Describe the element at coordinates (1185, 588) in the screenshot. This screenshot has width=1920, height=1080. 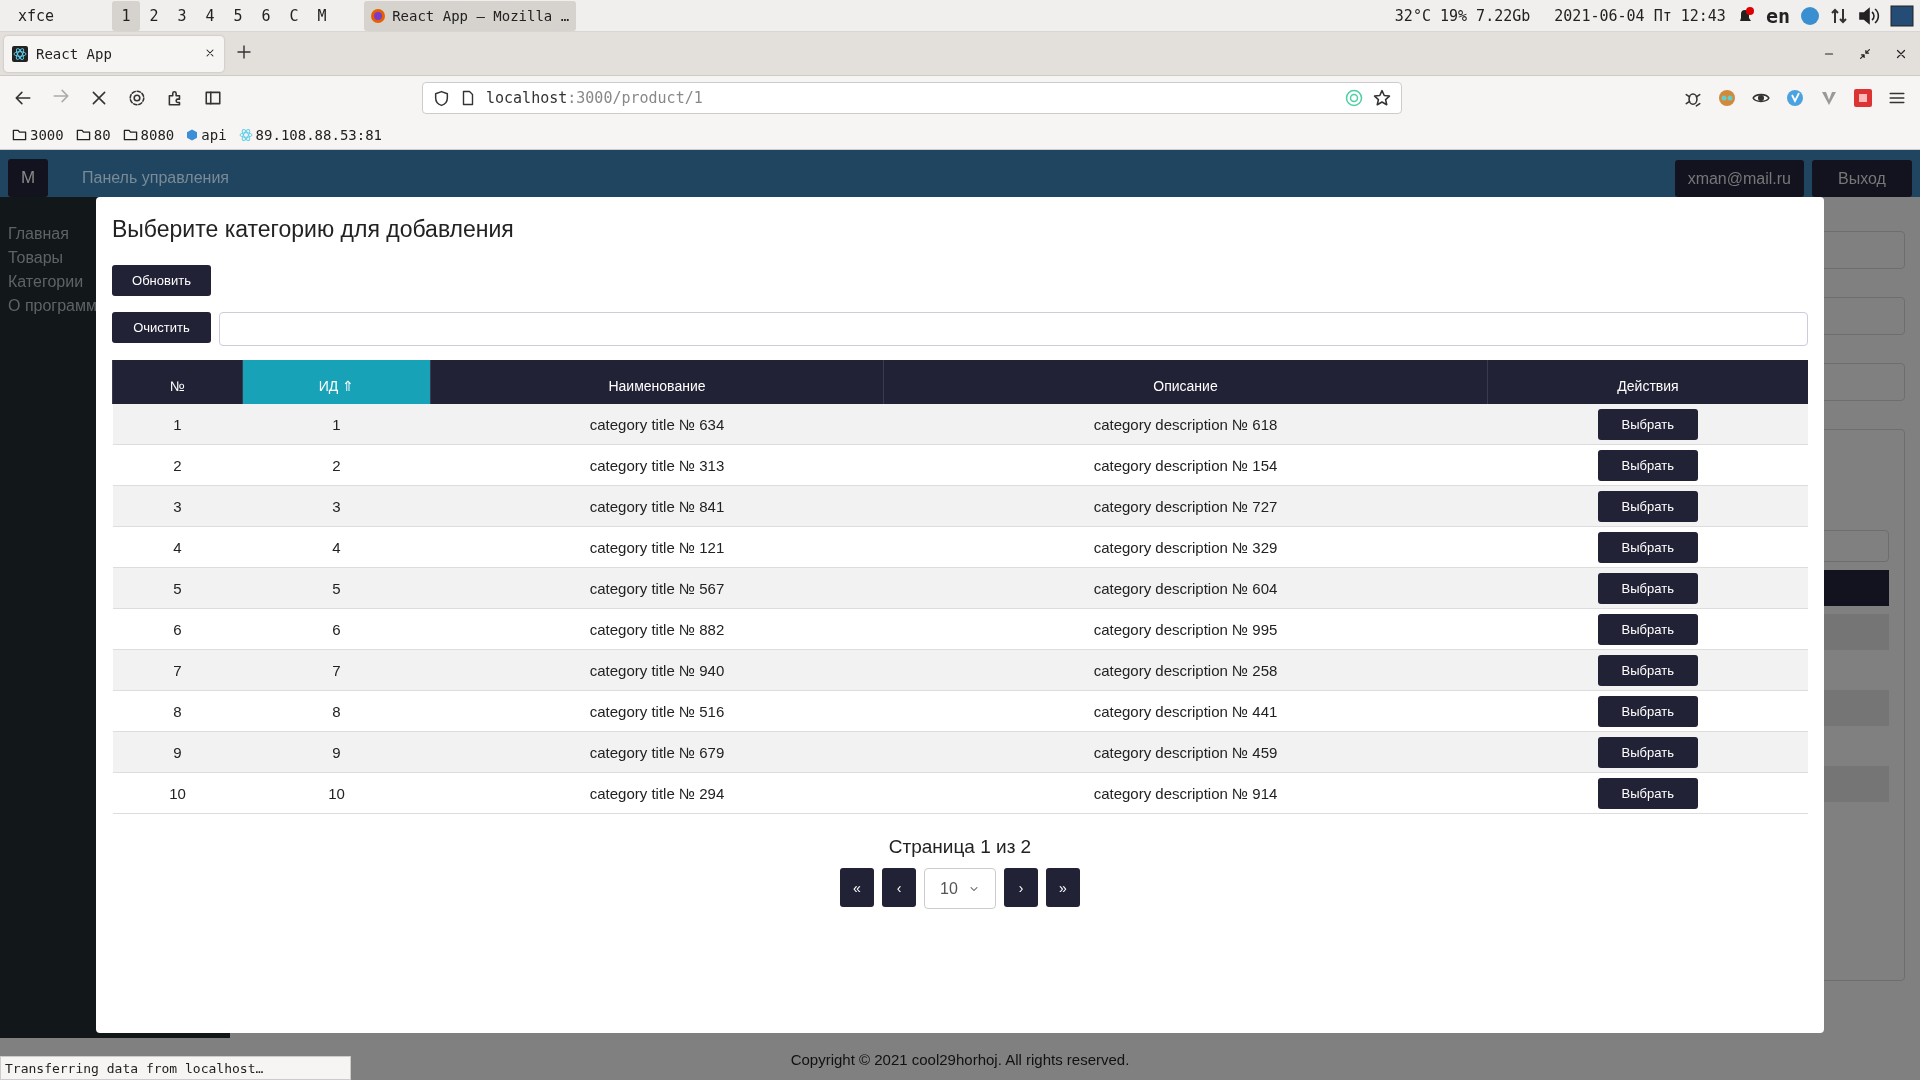
I see `table-cell: category description № 604` at that location.